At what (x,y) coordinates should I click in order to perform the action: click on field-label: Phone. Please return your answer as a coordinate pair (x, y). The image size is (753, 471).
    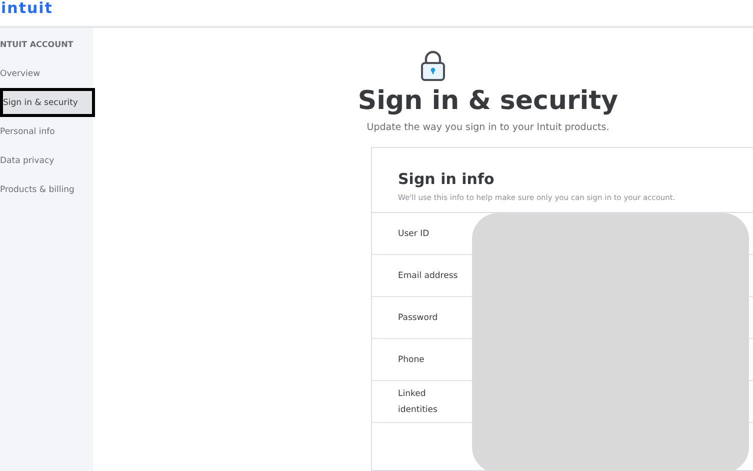
    Looking at the image, I should click on (412, 360).